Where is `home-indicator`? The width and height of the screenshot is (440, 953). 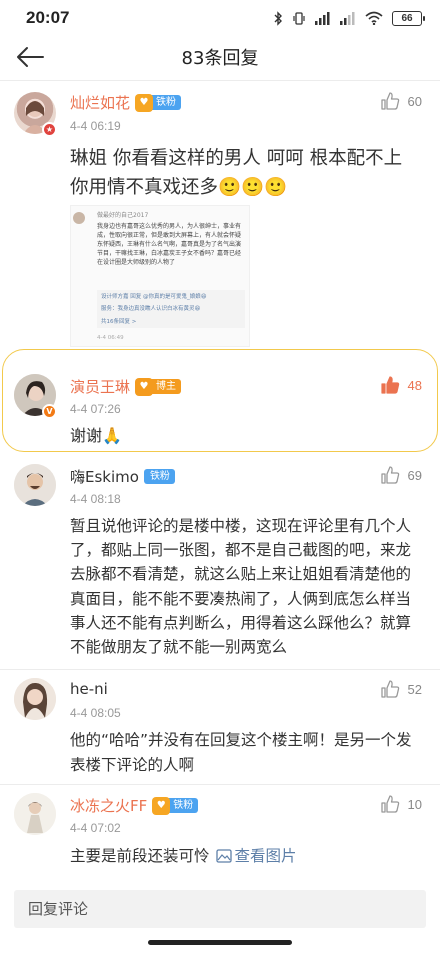
home-indicator is located at coordinates (220, 942).